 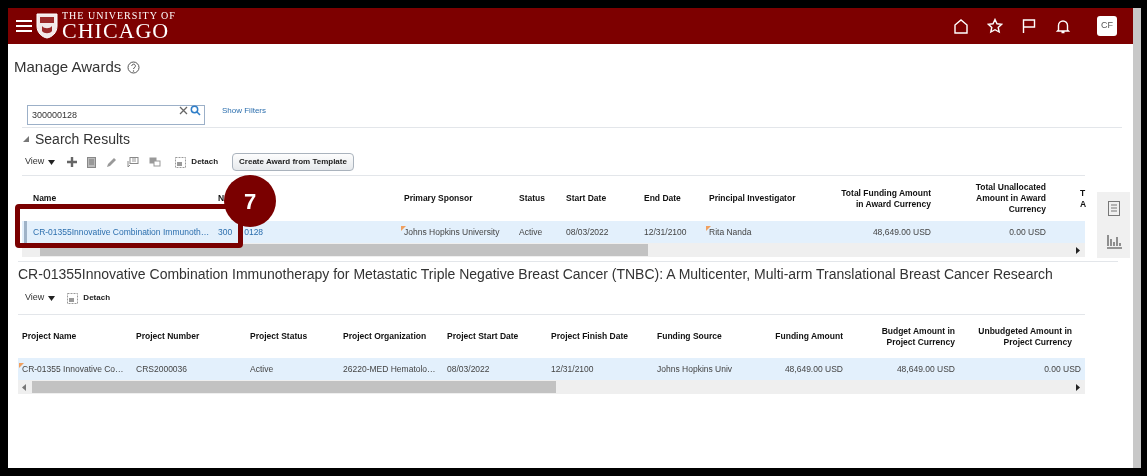 I want to click on column-header: N, so click(x=221, y=198).